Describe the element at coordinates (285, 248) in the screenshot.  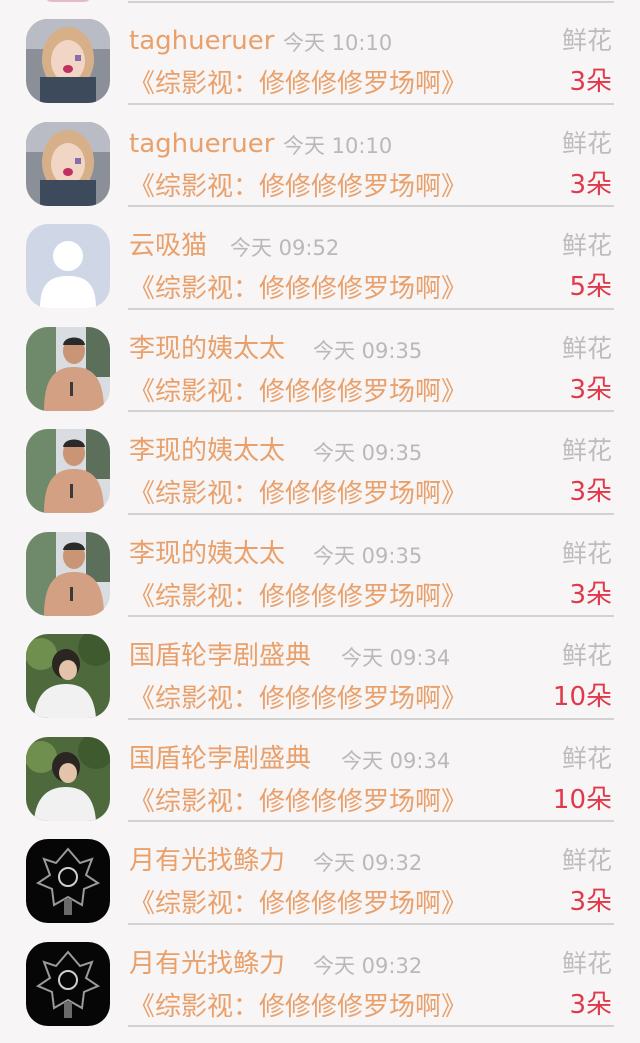
I see `send-time: 今天 09:52` at that location.